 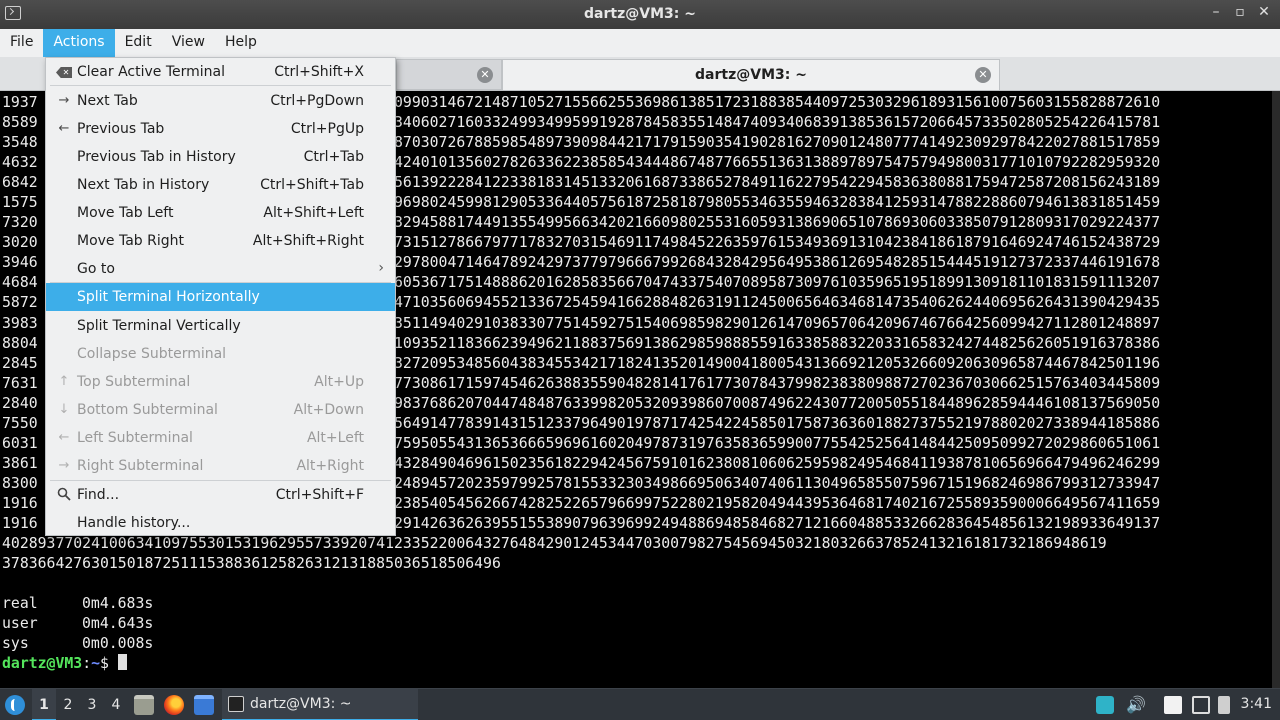 What do you see at coordinates (328, 410) in the screenshot?
I see `menu-item-shortcut: Alt+Down` at bounding box center [328, 410].